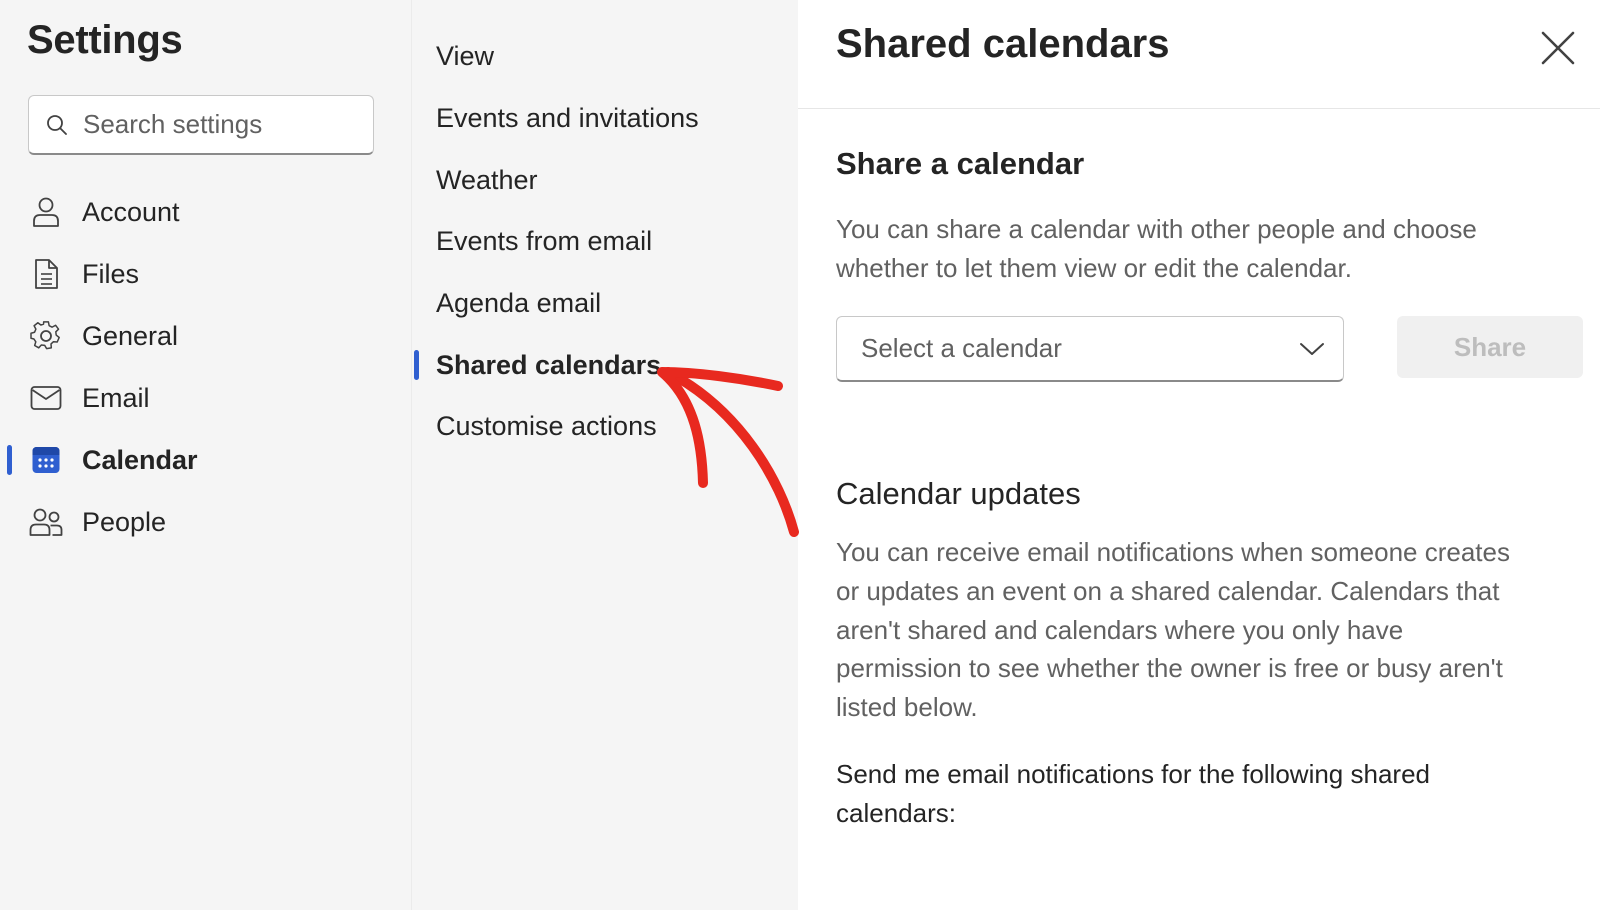 The image size is (1600, 910). I want to click on people-icon, so click(46, 522).